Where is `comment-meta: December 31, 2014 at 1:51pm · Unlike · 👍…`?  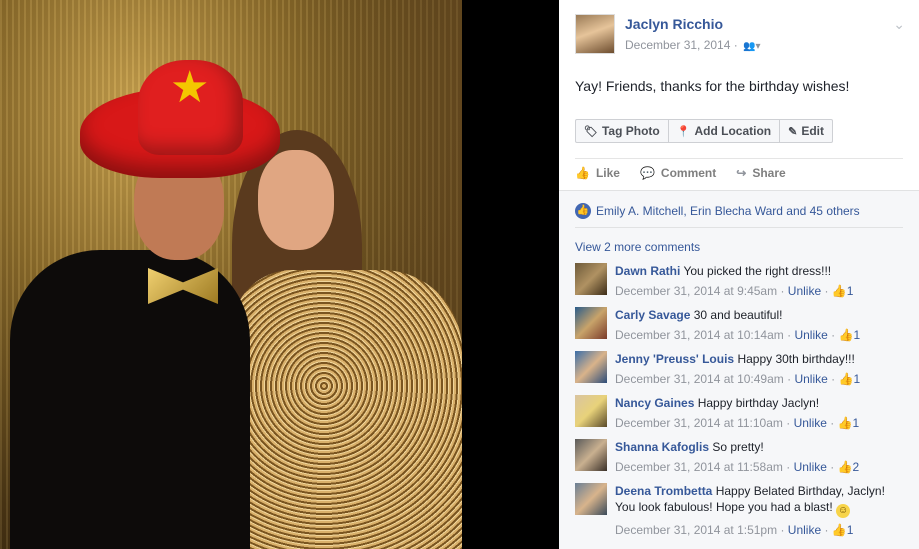 comment-meta: December 31, 2014 at 1:51pm · Unlike · 👍… is located at coordinates (734, 530).